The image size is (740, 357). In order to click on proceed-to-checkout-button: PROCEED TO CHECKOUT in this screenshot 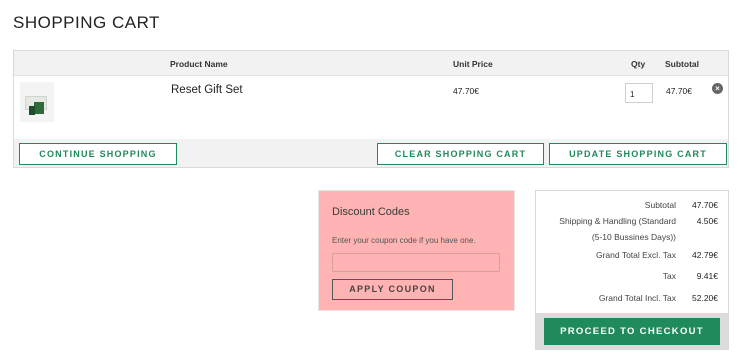, I will do `click(632, 331)`.